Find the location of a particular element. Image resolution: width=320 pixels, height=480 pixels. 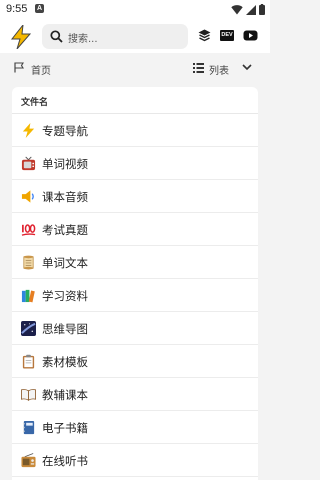

signal-icon is located at coordinates (251, 9).